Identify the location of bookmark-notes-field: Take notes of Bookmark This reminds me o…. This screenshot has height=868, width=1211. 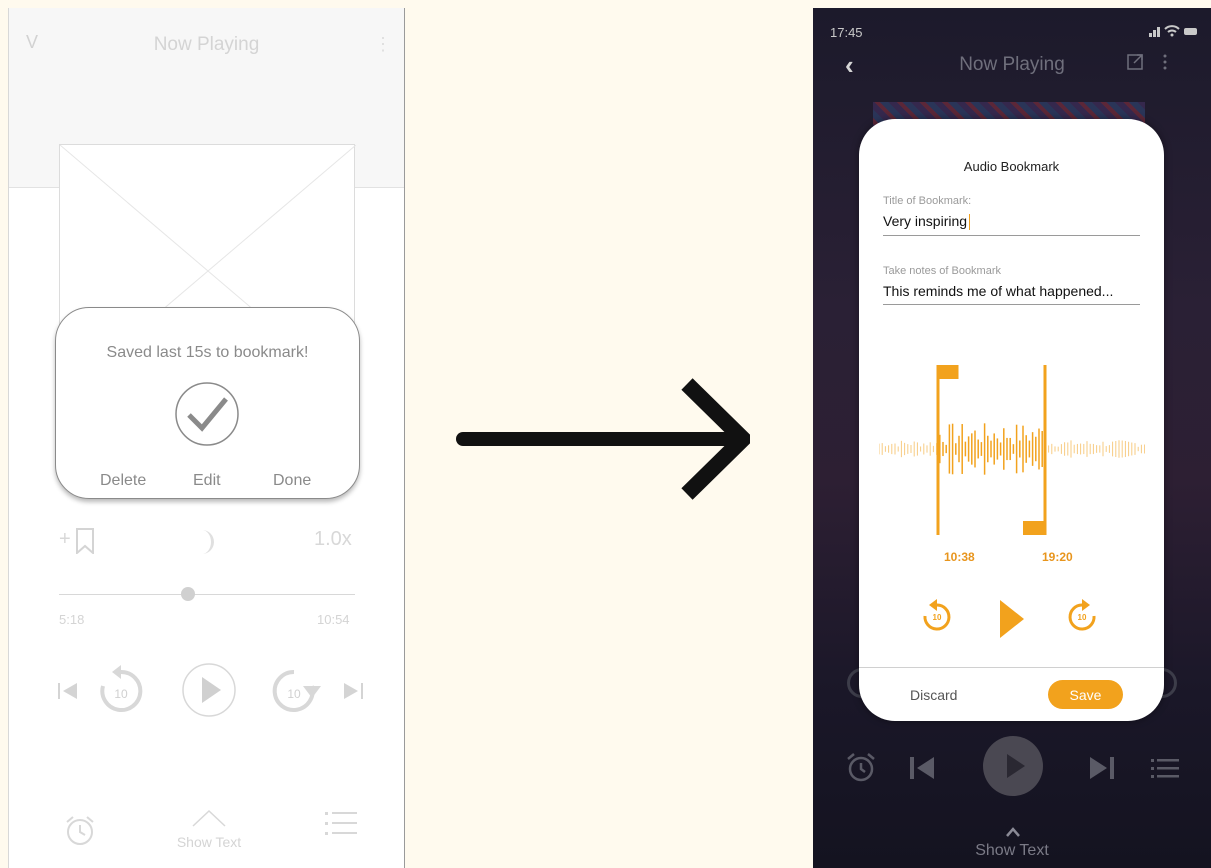
(1011, 285).